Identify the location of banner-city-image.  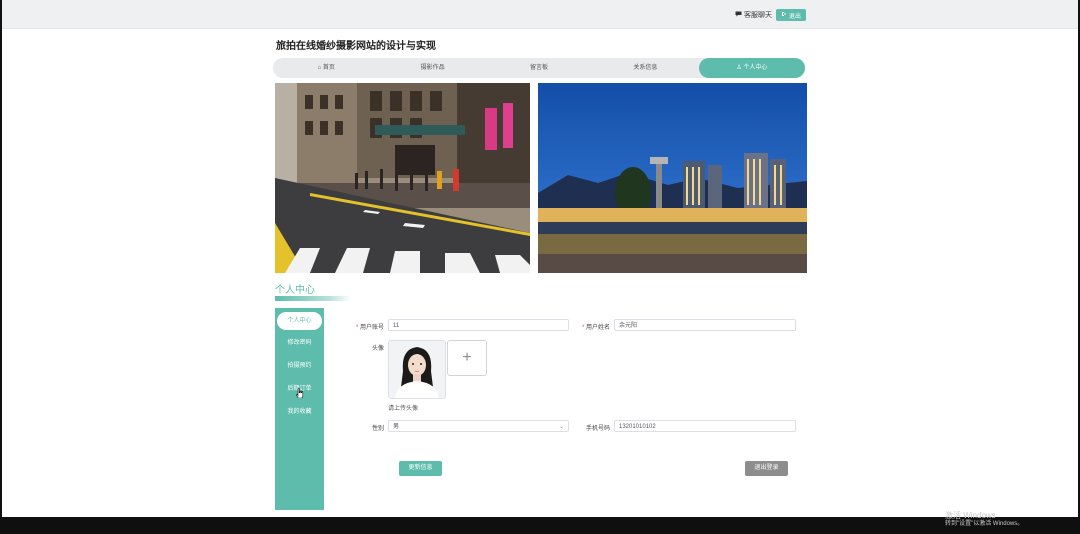
(672, 178).